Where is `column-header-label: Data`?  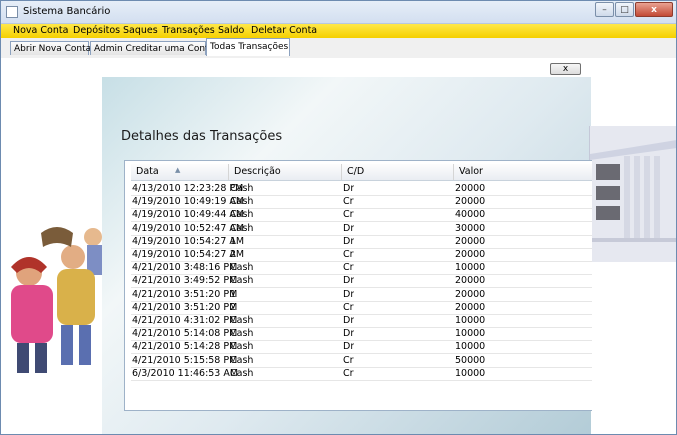
column-header-label: Data is located at coordinates (147, 171).